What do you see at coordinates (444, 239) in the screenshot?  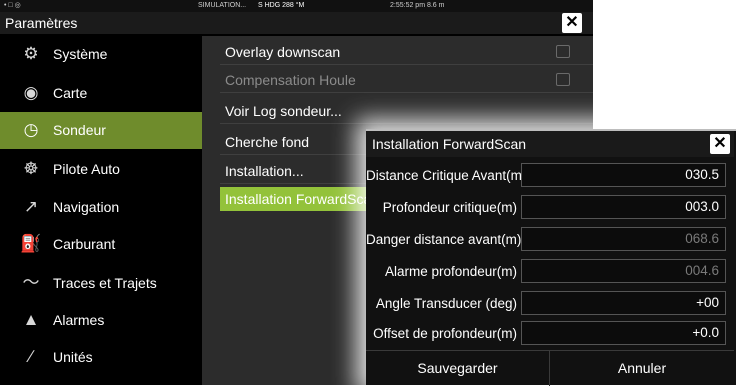 I see `field-label: Danger distance avant(m)` at bounding box center [444, 239].